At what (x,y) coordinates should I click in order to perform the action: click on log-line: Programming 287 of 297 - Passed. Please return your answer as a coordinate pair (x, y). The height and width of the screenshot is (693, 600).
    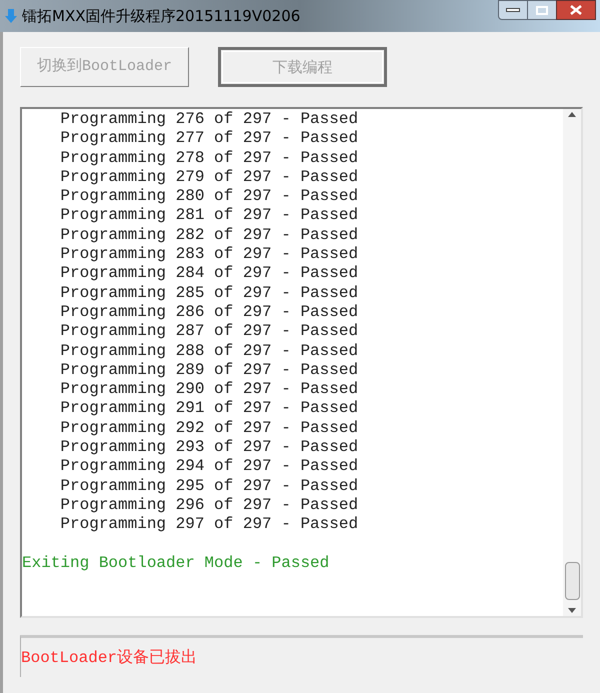
    Looking at the image, I should click on (208, 332).